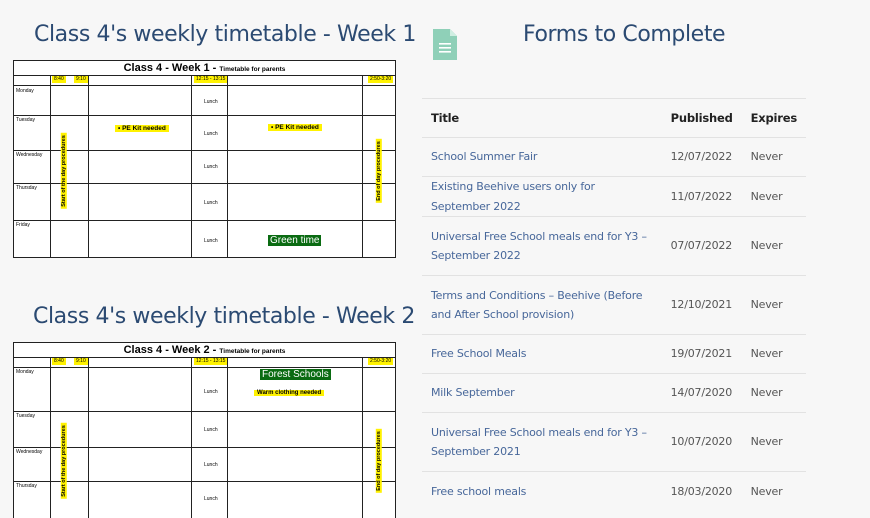 The image size is (870, 518). I want to click on week2-heading: Class 4's weekly timetable - Week 2, so click(224, 316).